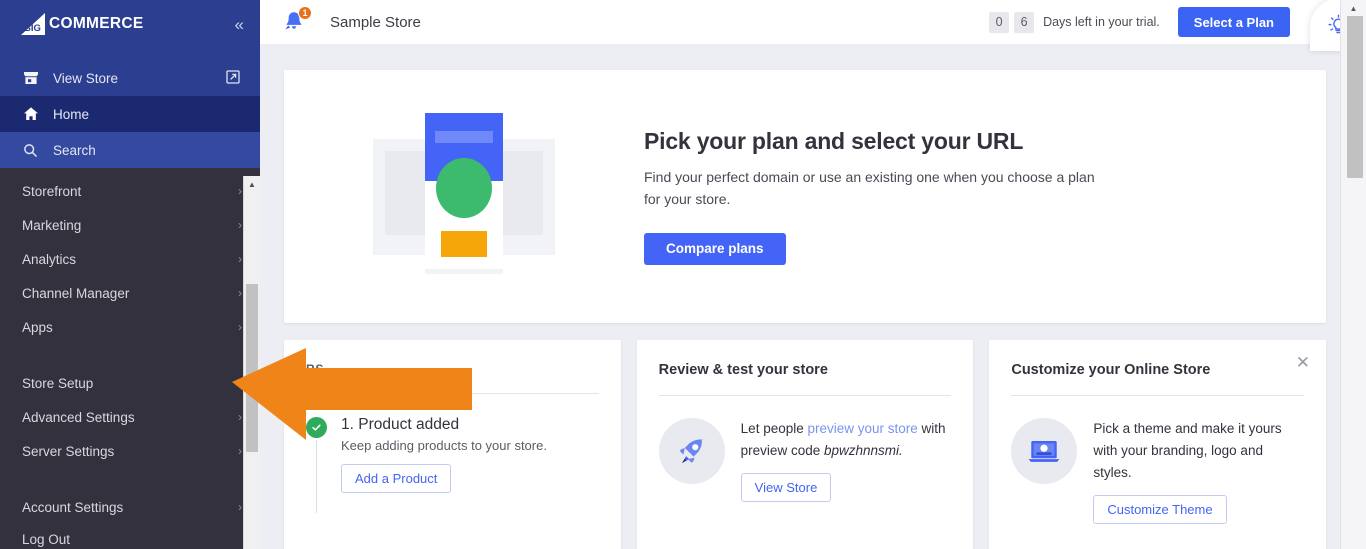 Image resolution: width=1366 pixels, height=549 pixels. I want to click on sidebar-item-log-out: Log Out, so click(130, 536).